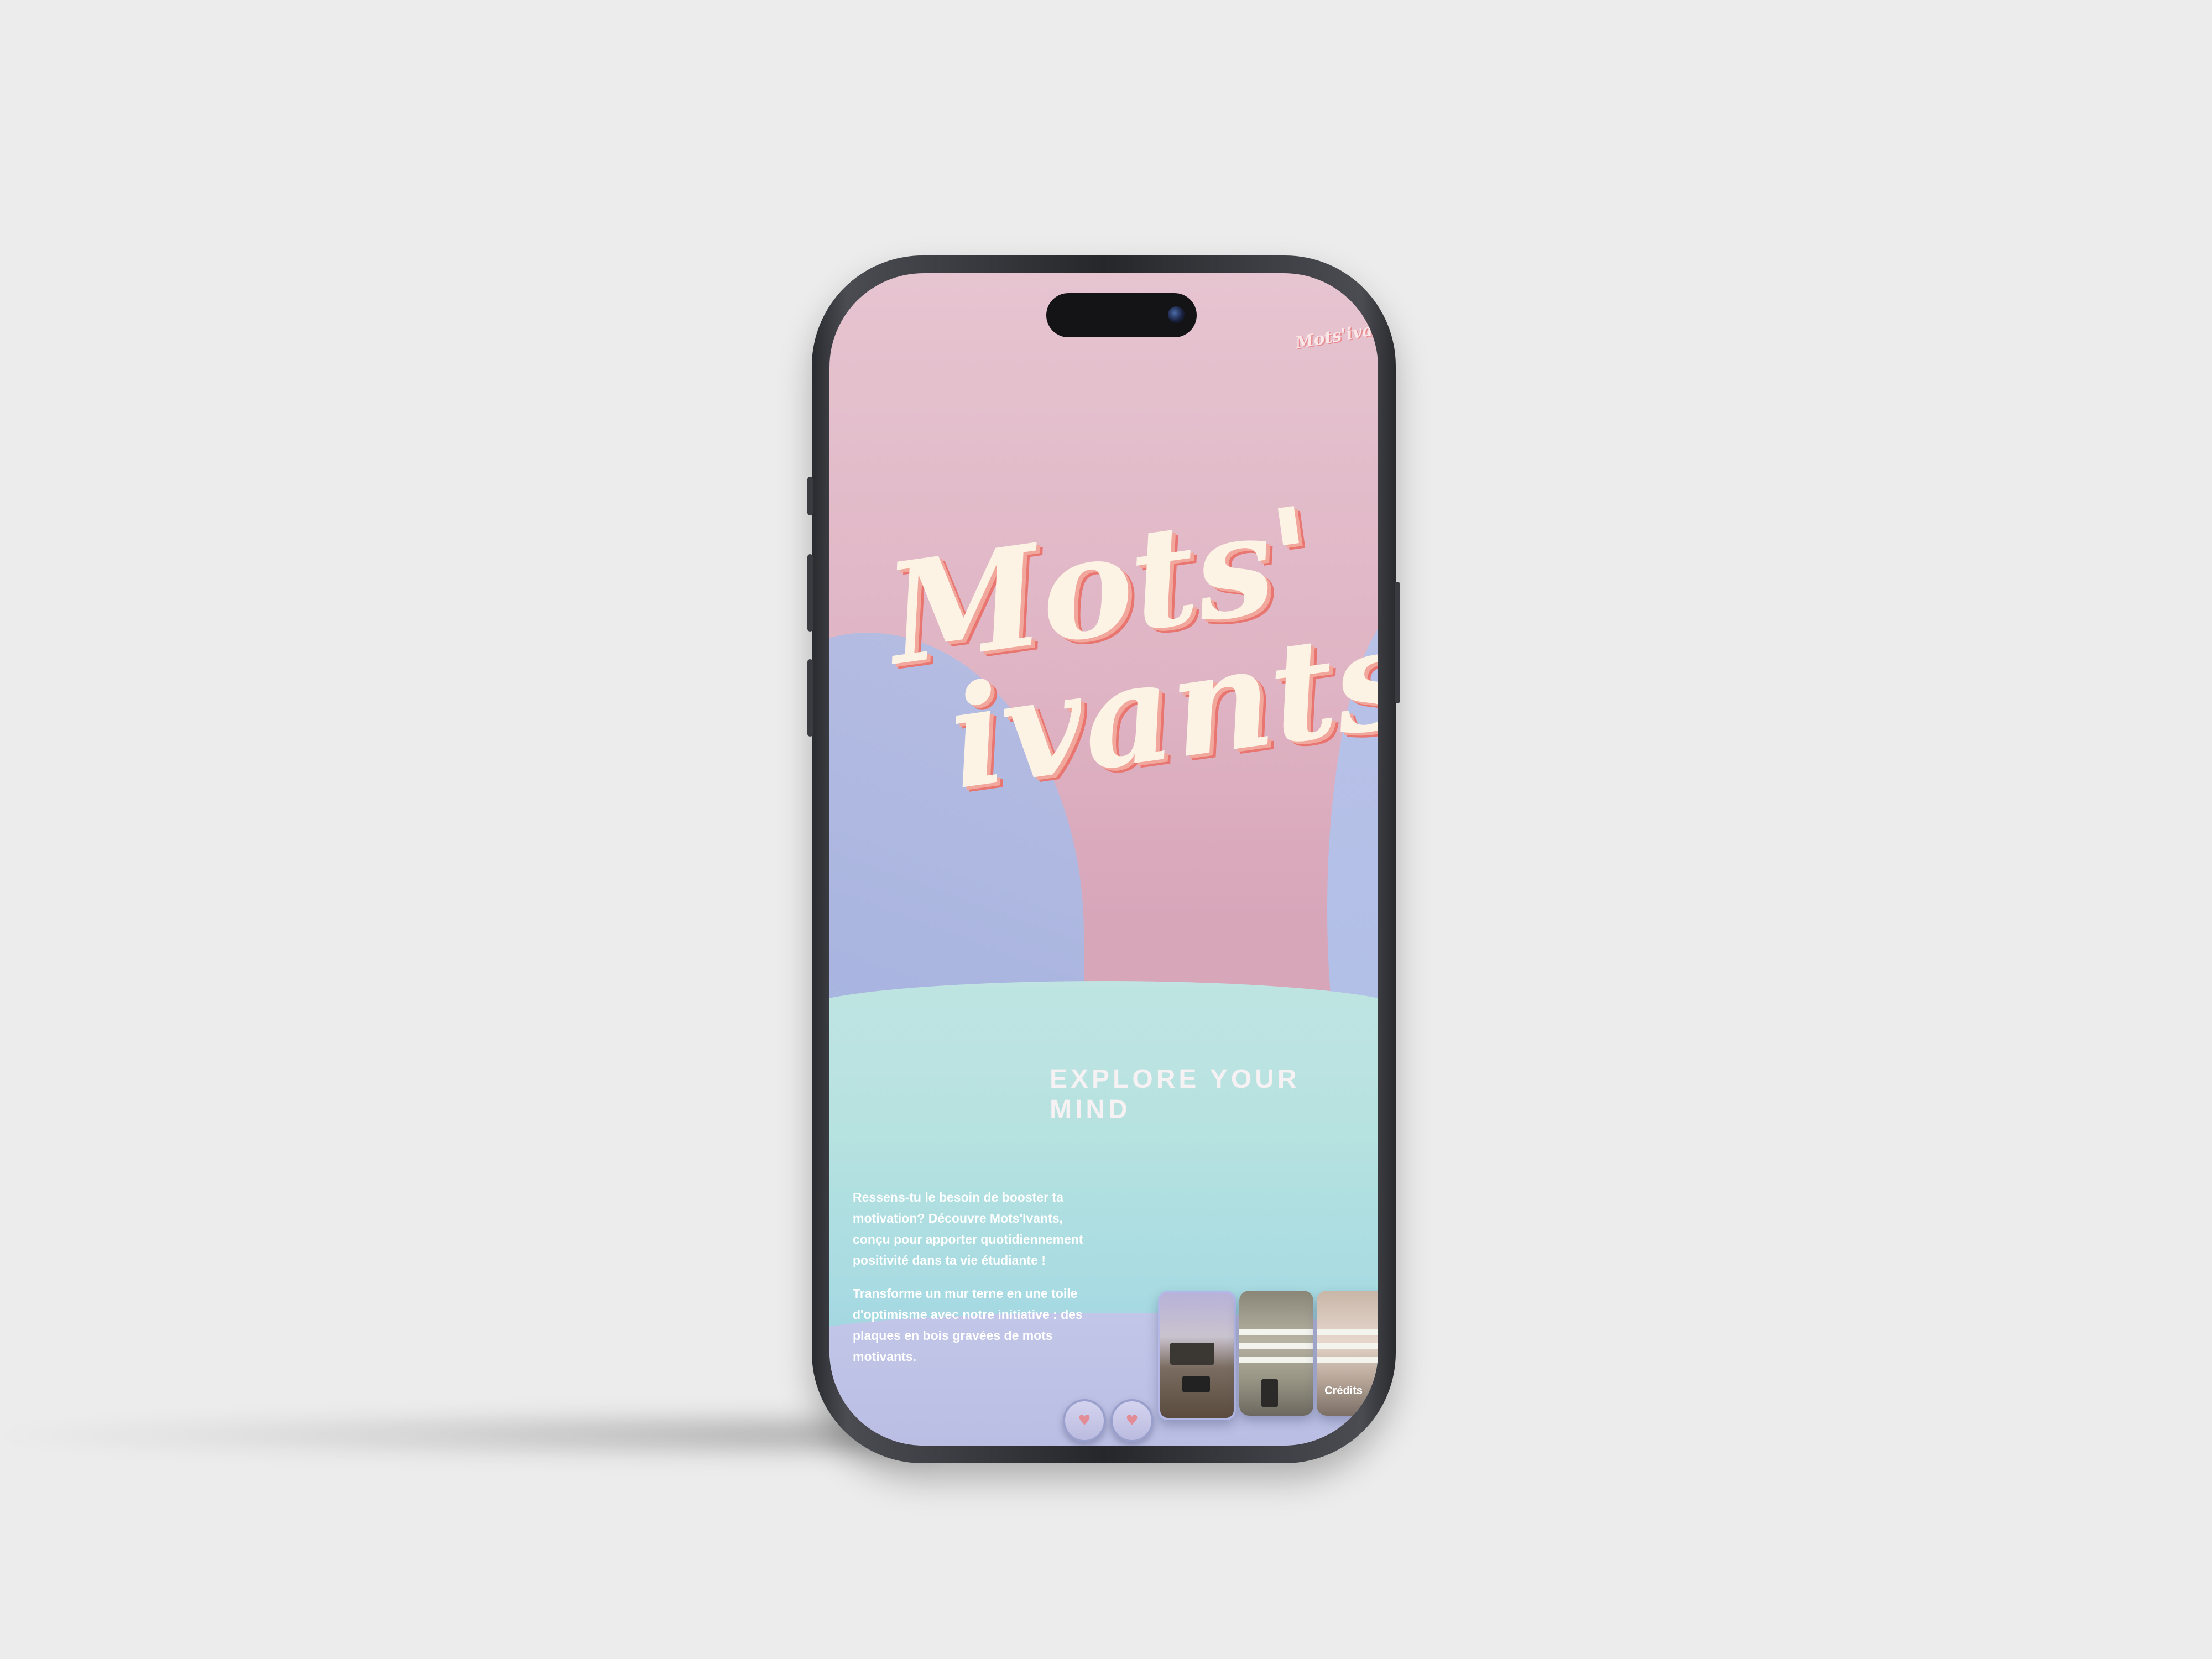 The width and height of the screenshot is (2212, 1659). I want to click on header-logo: Mots'ivants, so click(1336, 334).